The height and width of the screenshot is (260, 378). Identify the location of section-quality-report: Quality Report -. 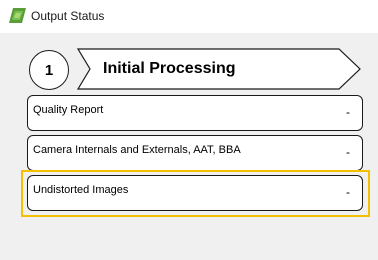
(195, 113).